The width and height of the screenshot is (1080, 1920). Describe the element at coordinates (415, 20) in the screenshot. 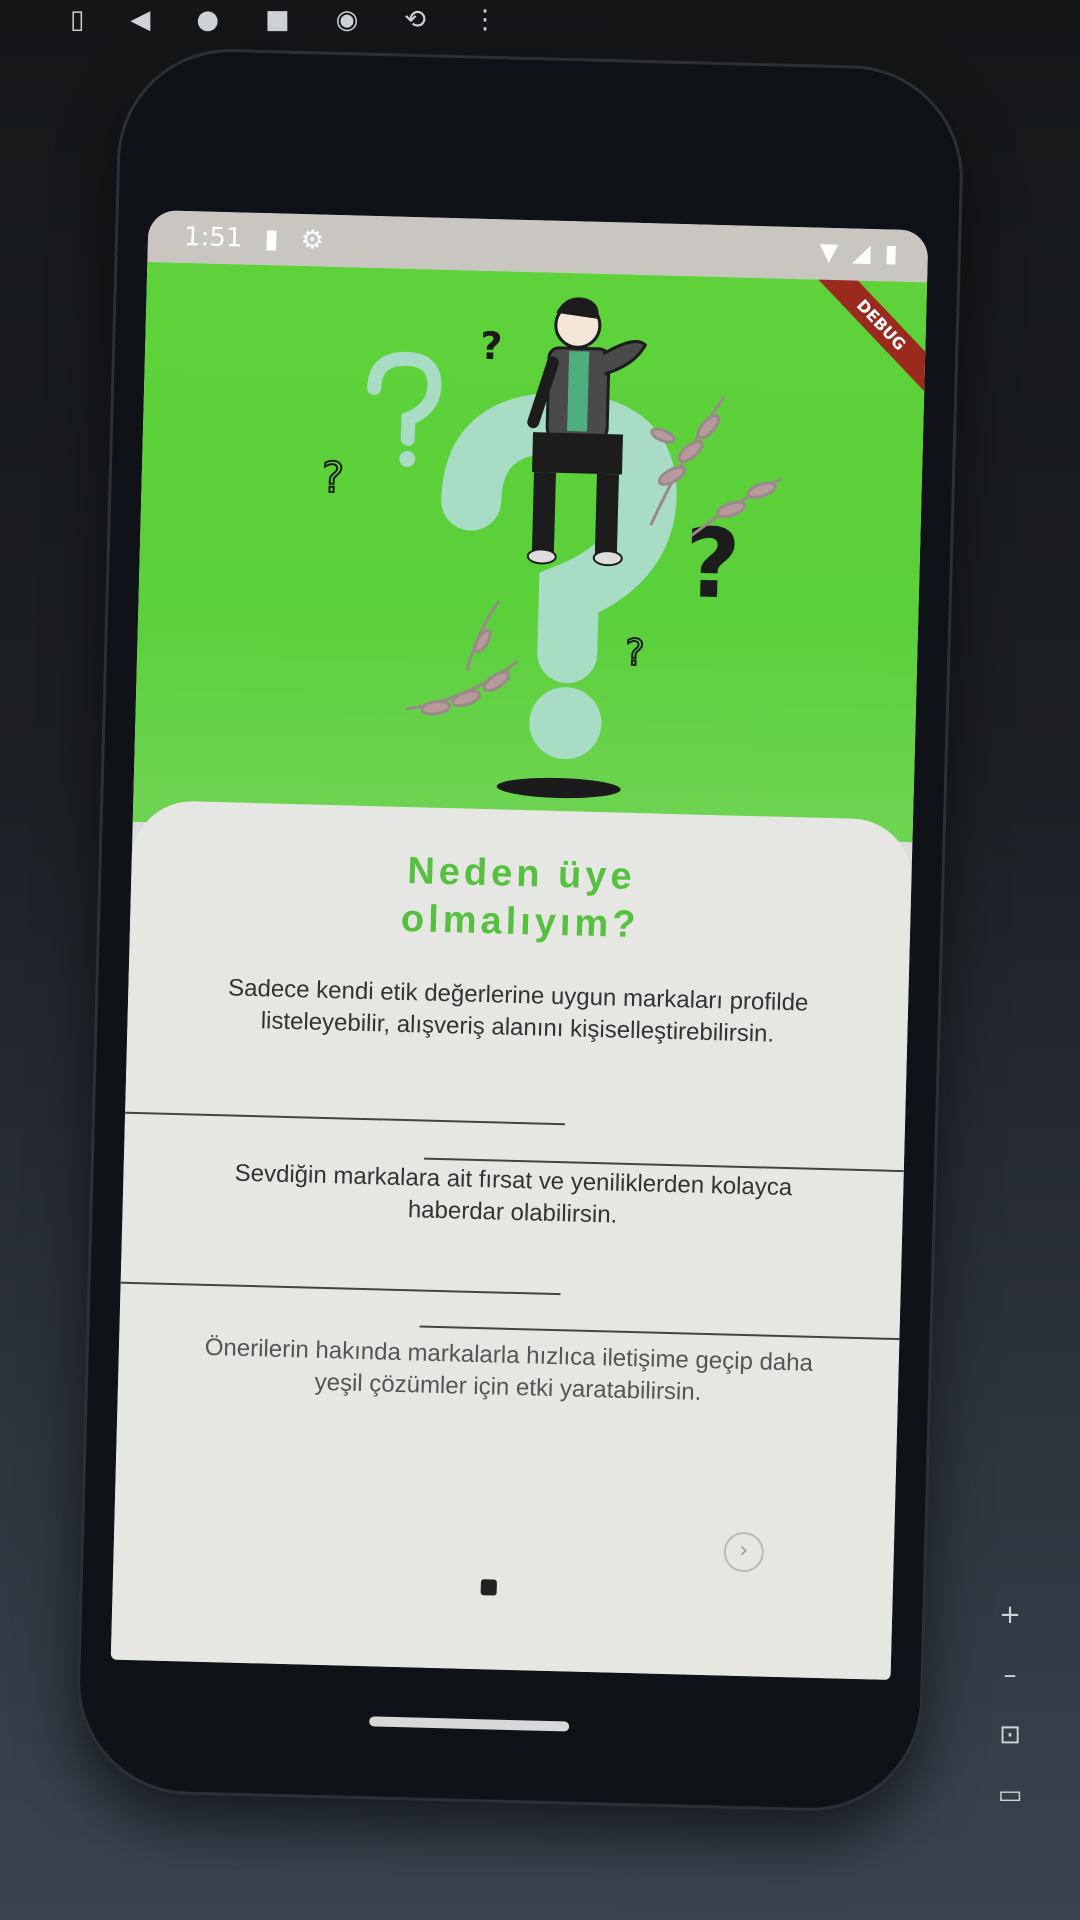

I see `rotate-icon: ⟲` at that location.